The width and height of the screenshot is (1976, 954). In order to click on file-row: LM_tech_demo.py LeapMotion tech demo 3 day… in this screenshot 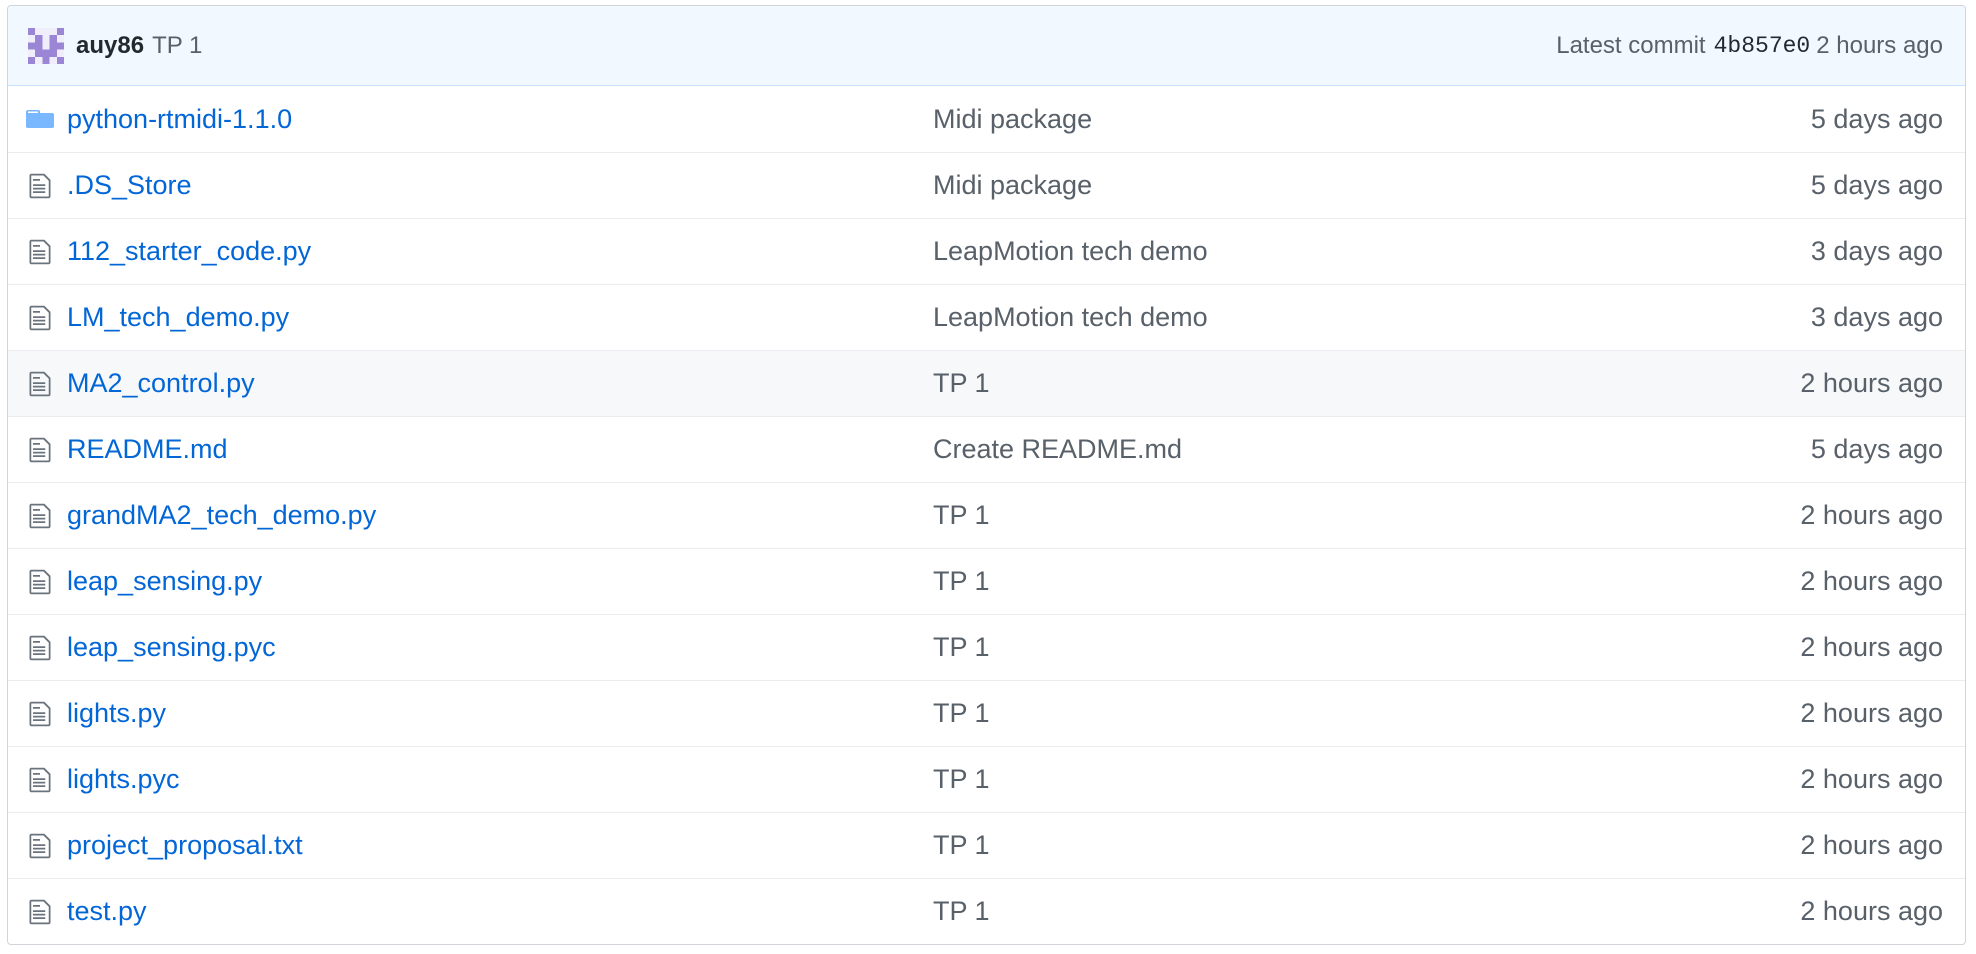, I will do `click(986, 317)`.